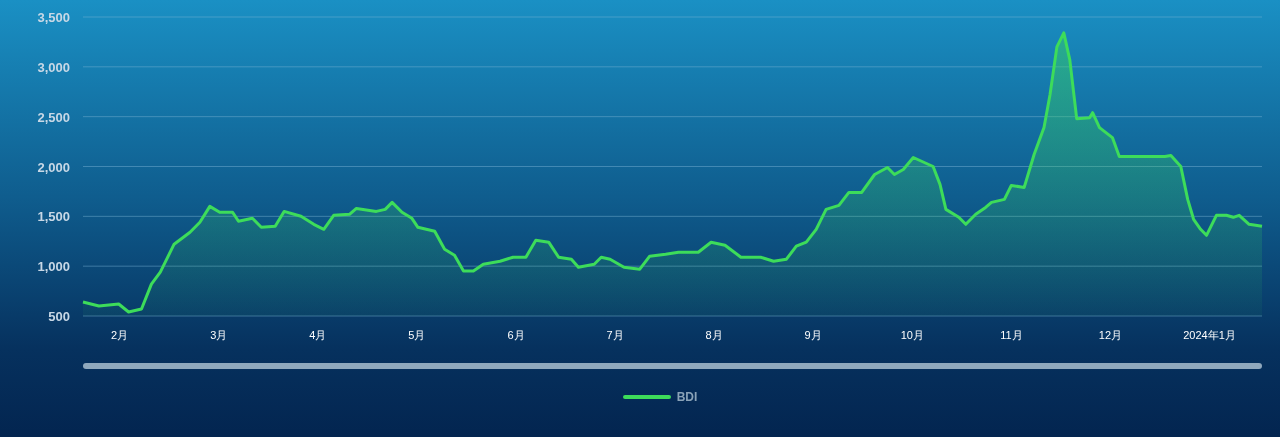 The image size is (1280, 437). What do you see at coordinates (1011, 335) in the screenshot?
I see `x-axis-label: 11月` at bounding box center [1011, 335].